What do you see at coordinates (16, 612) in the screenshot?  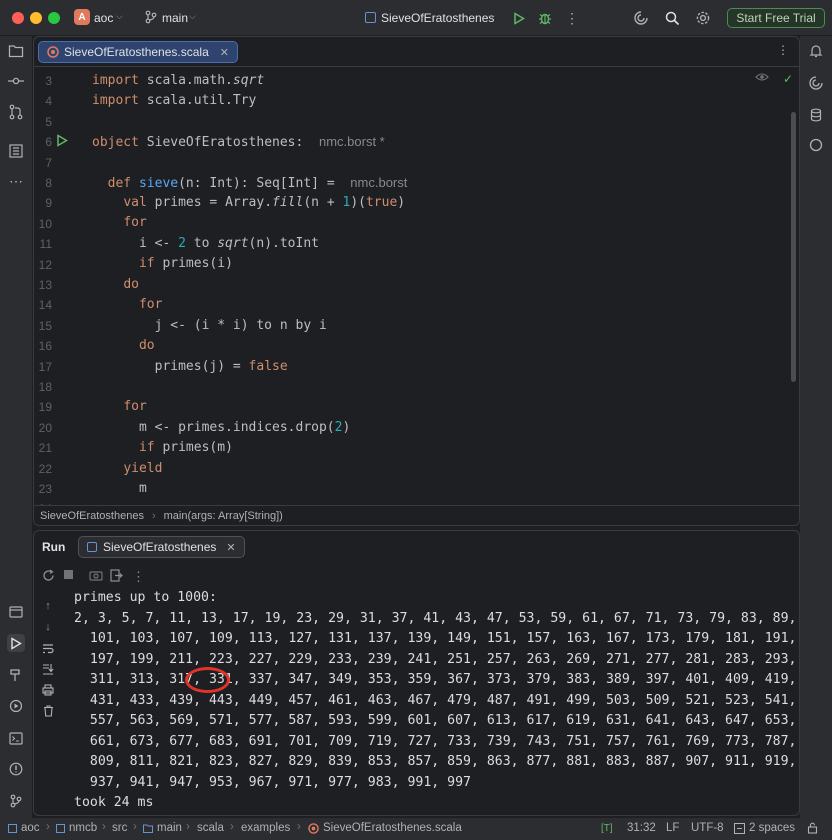 I see `services-icon` at bounding box center [16, 612].